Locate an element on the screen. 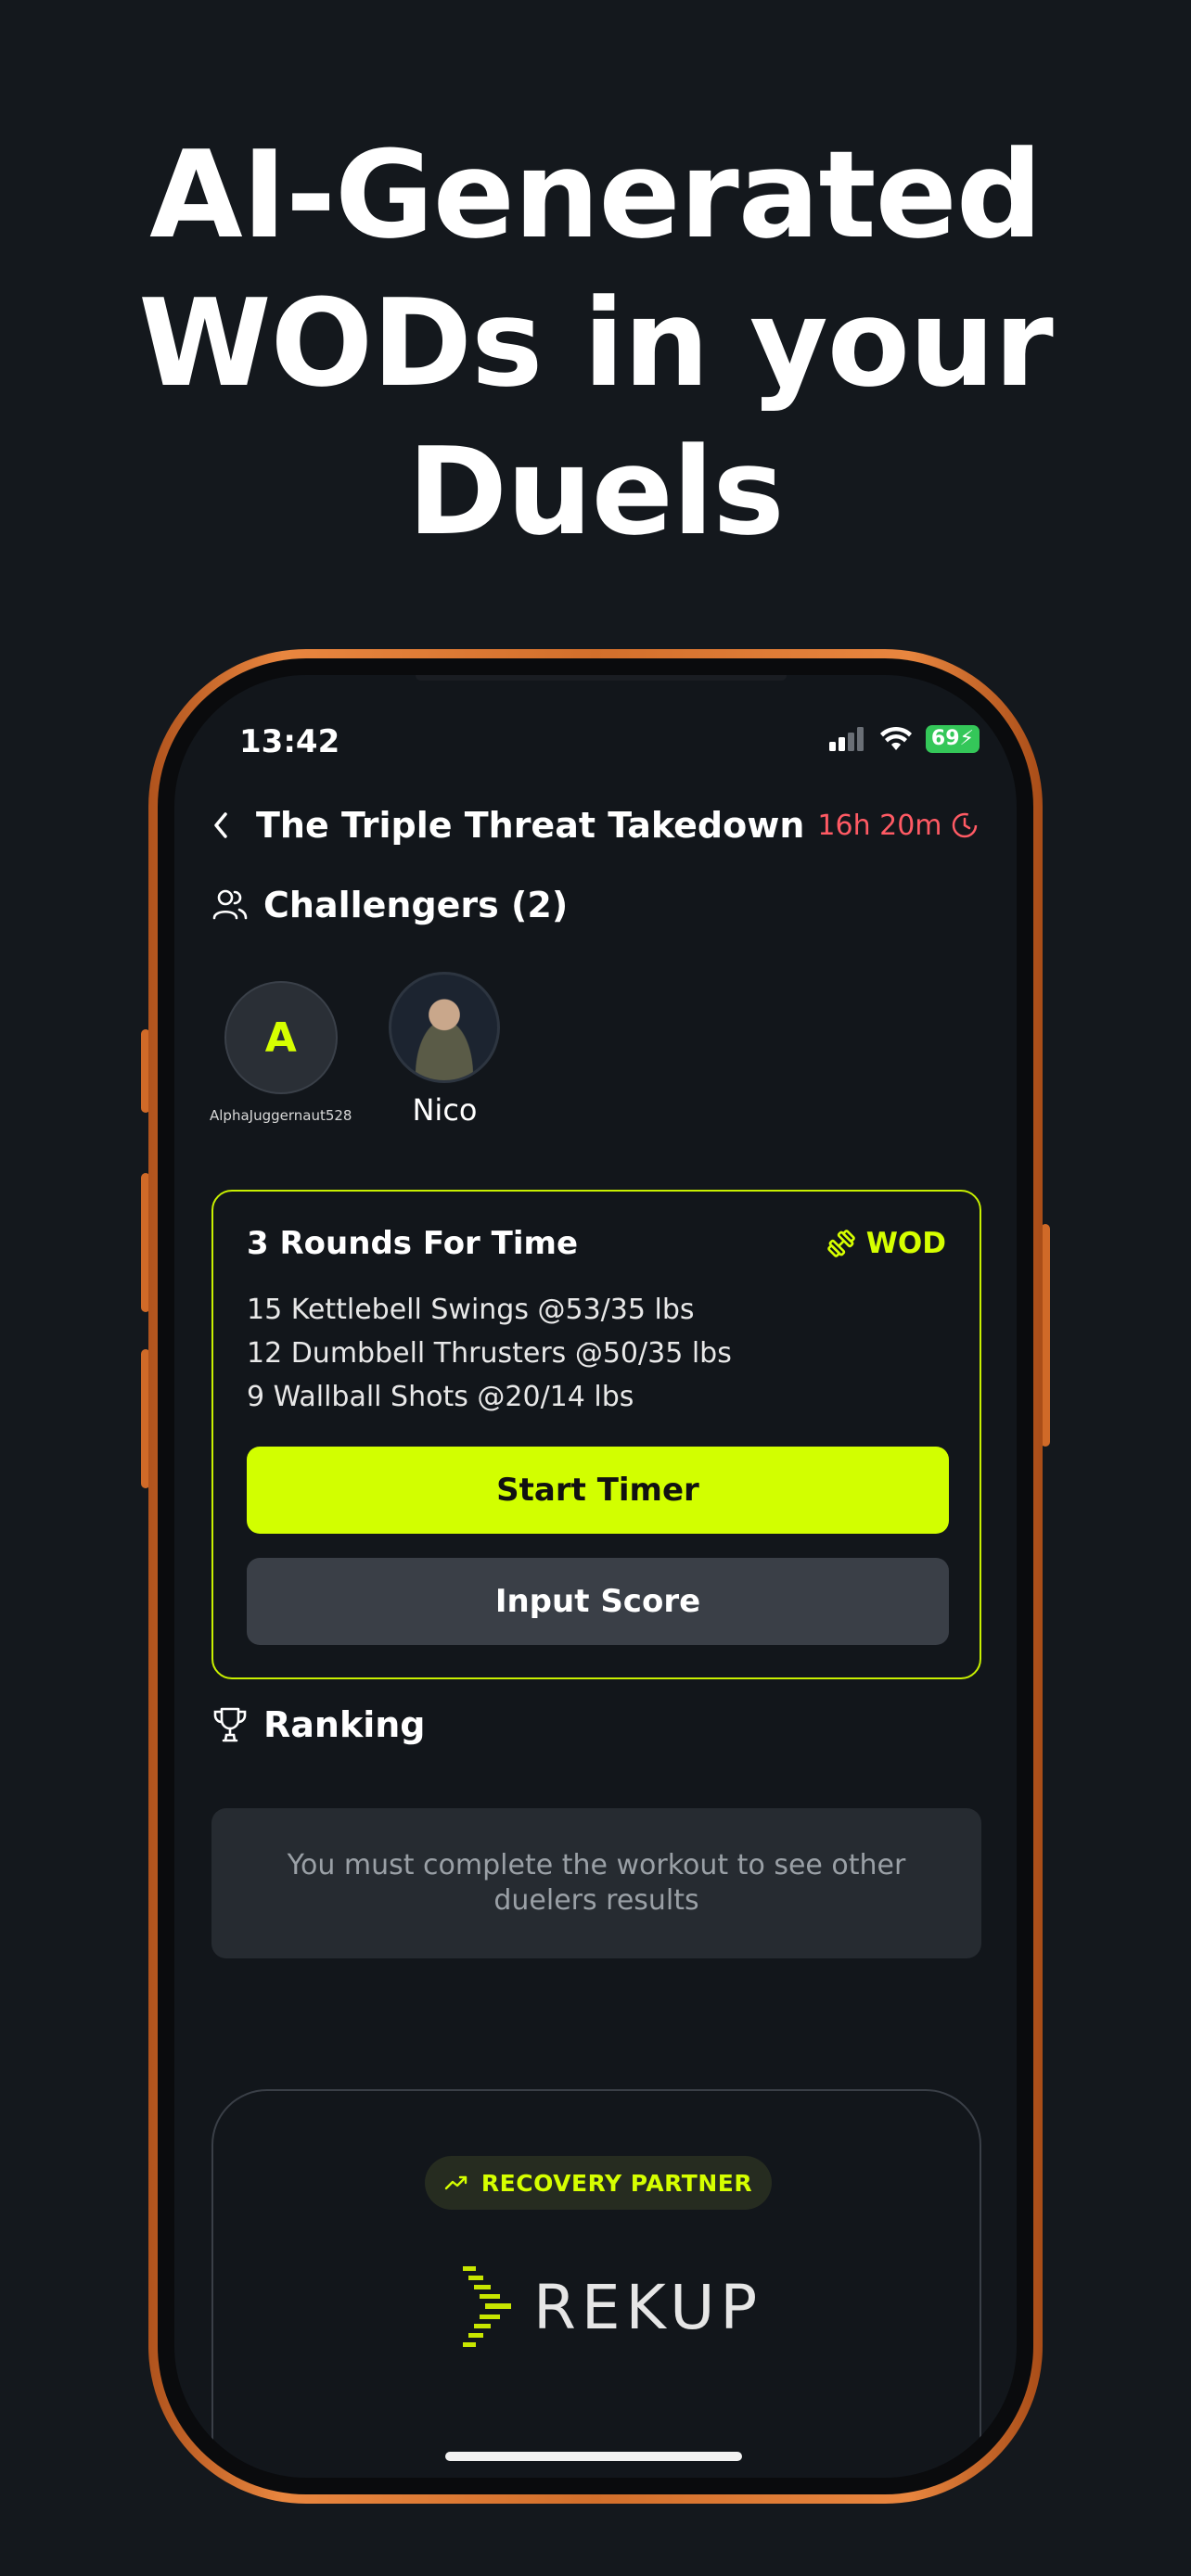 The image size is (1191, 2576). challenger-item: Nico is located at coordinates (445, 1050).